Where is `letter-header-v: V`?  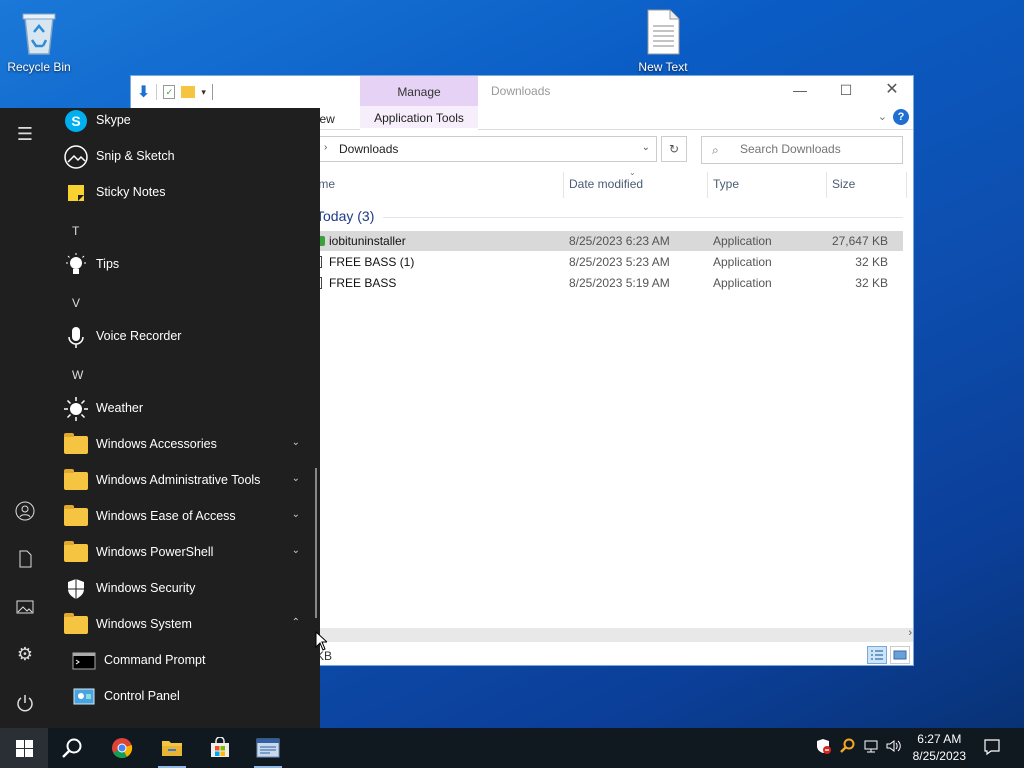
letter-header-v: V is located at coordinates (76, 303).